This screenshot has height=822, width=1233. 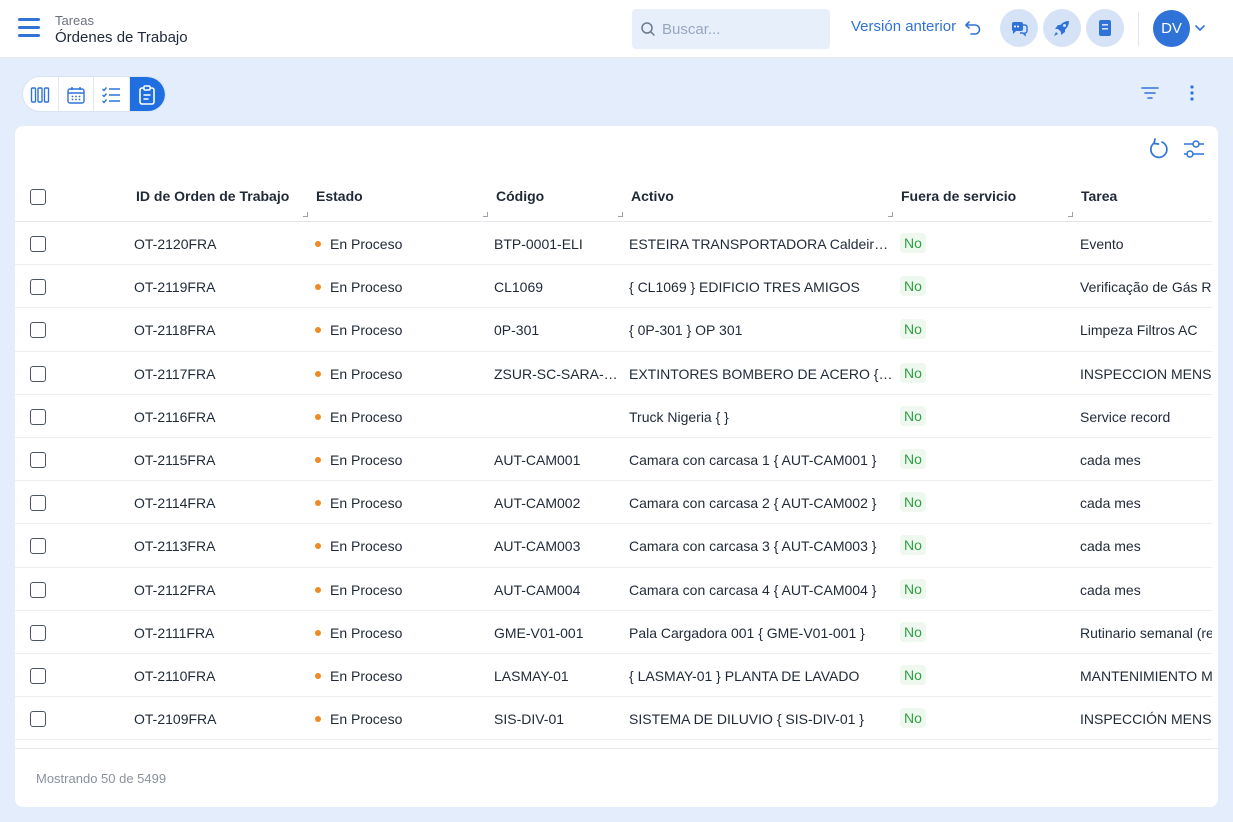 What do you see at coordinates (175, 459) in the screenshot?
I see `cell-id: OT-2115FRA` at bounding box center [175, 459].